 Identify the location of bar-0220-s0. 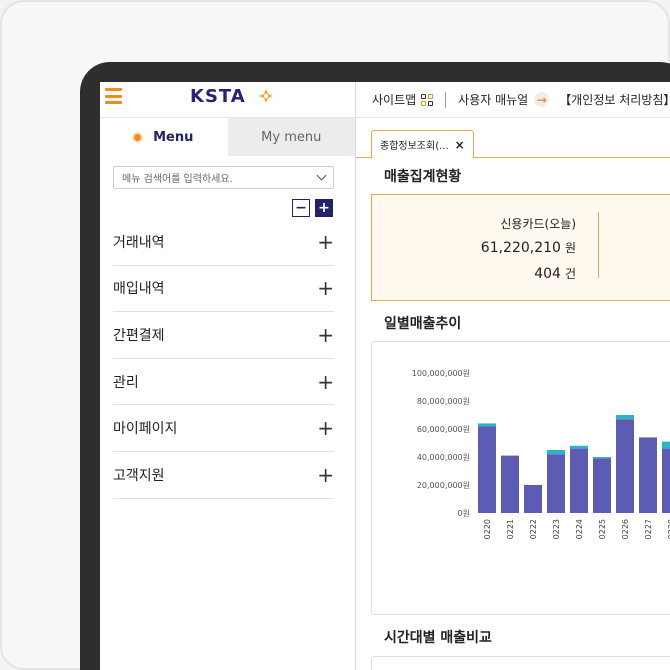
(487, 469).